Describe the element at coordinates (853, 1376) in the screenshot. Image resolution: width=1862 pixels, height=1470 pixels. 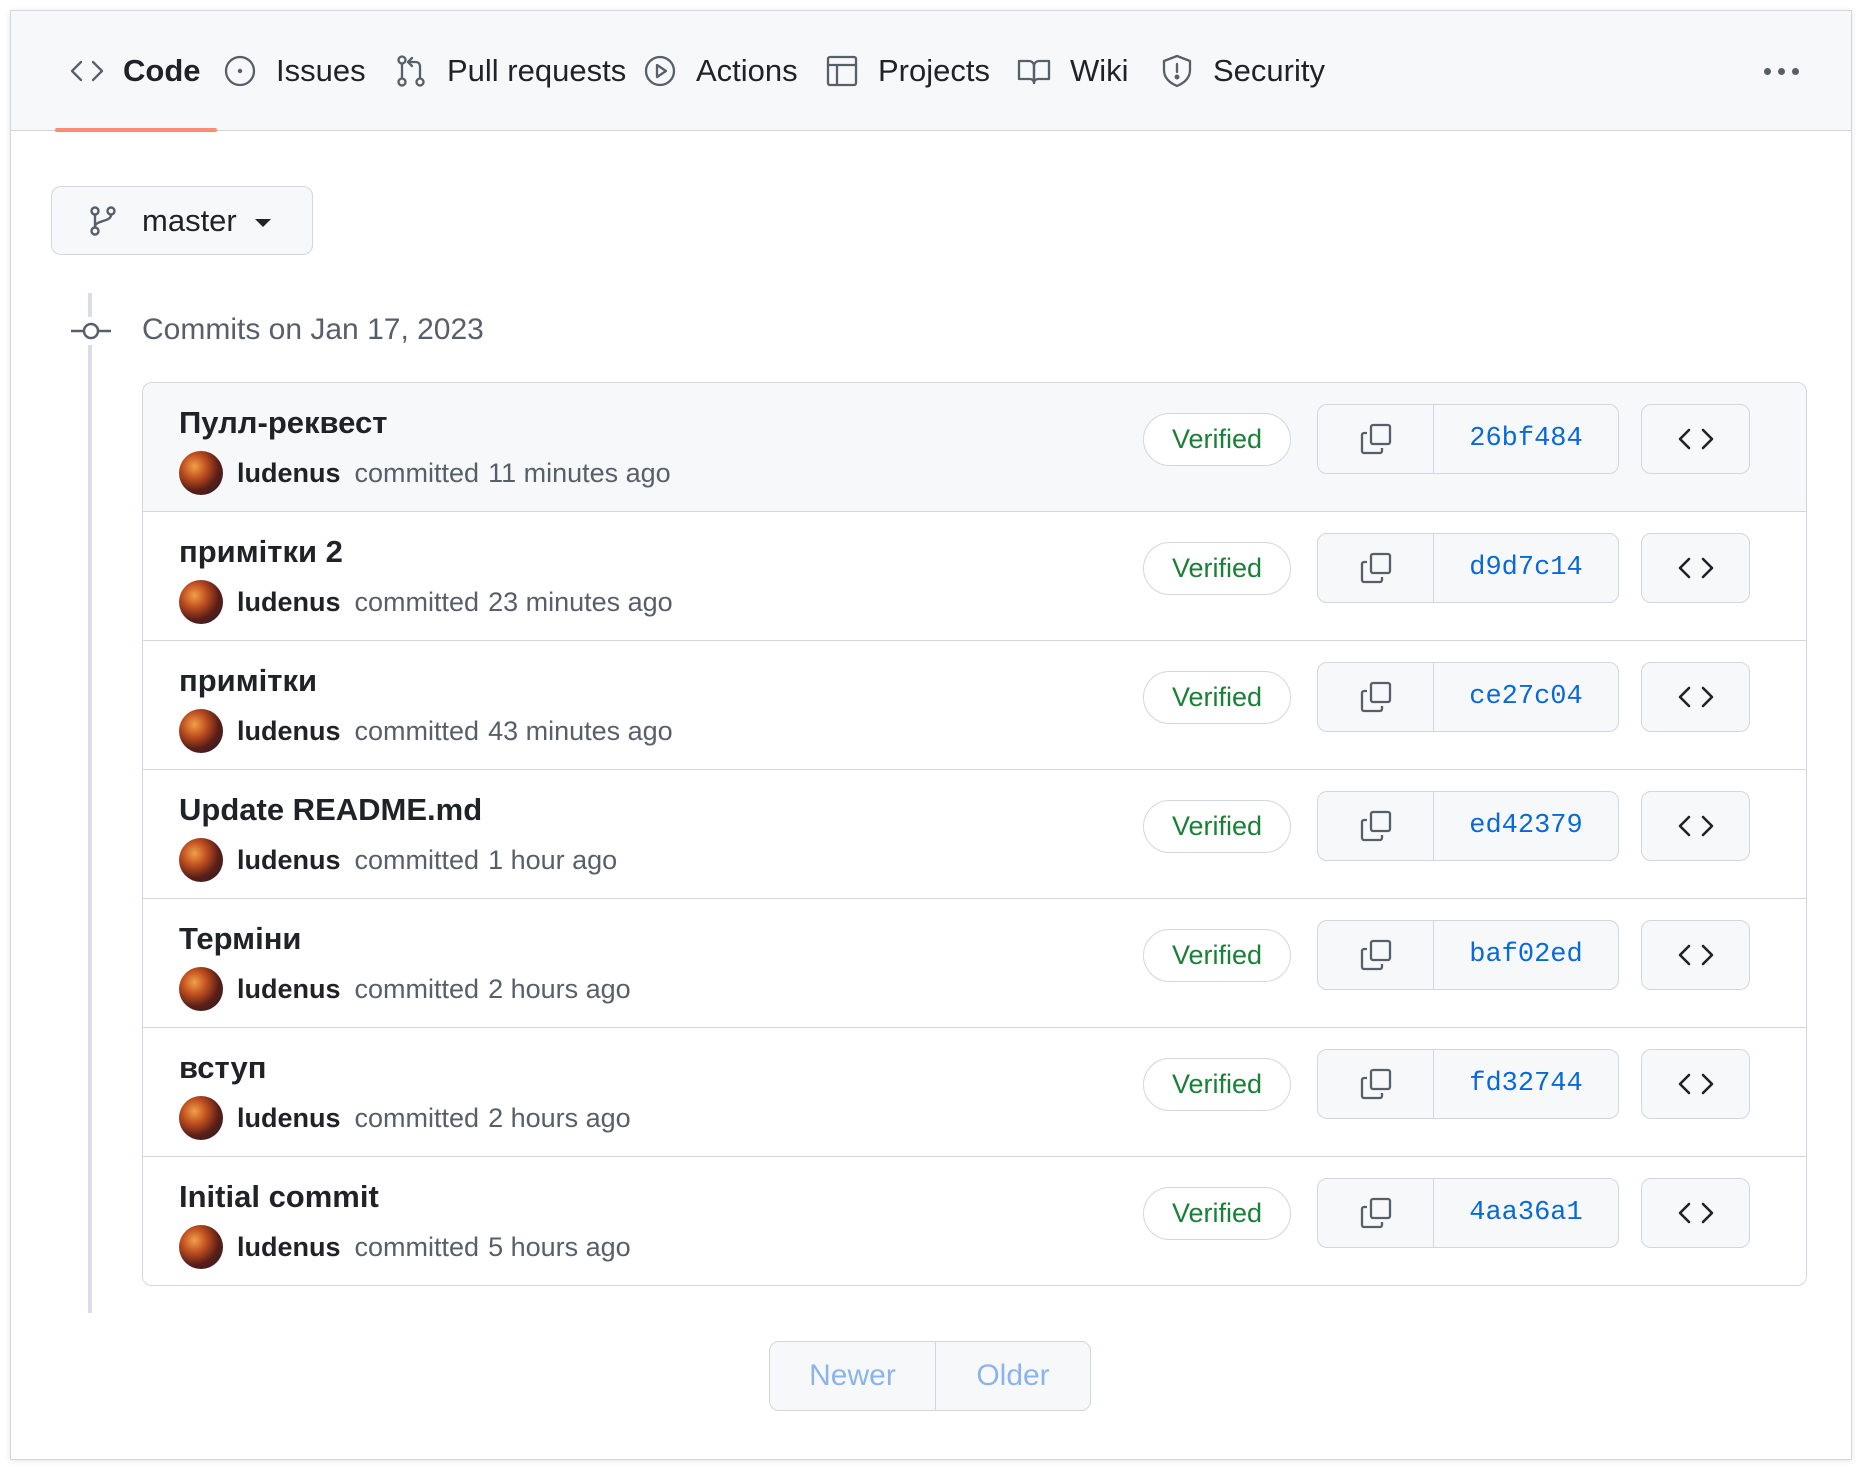
I see `newer-button: Newer` at that location.